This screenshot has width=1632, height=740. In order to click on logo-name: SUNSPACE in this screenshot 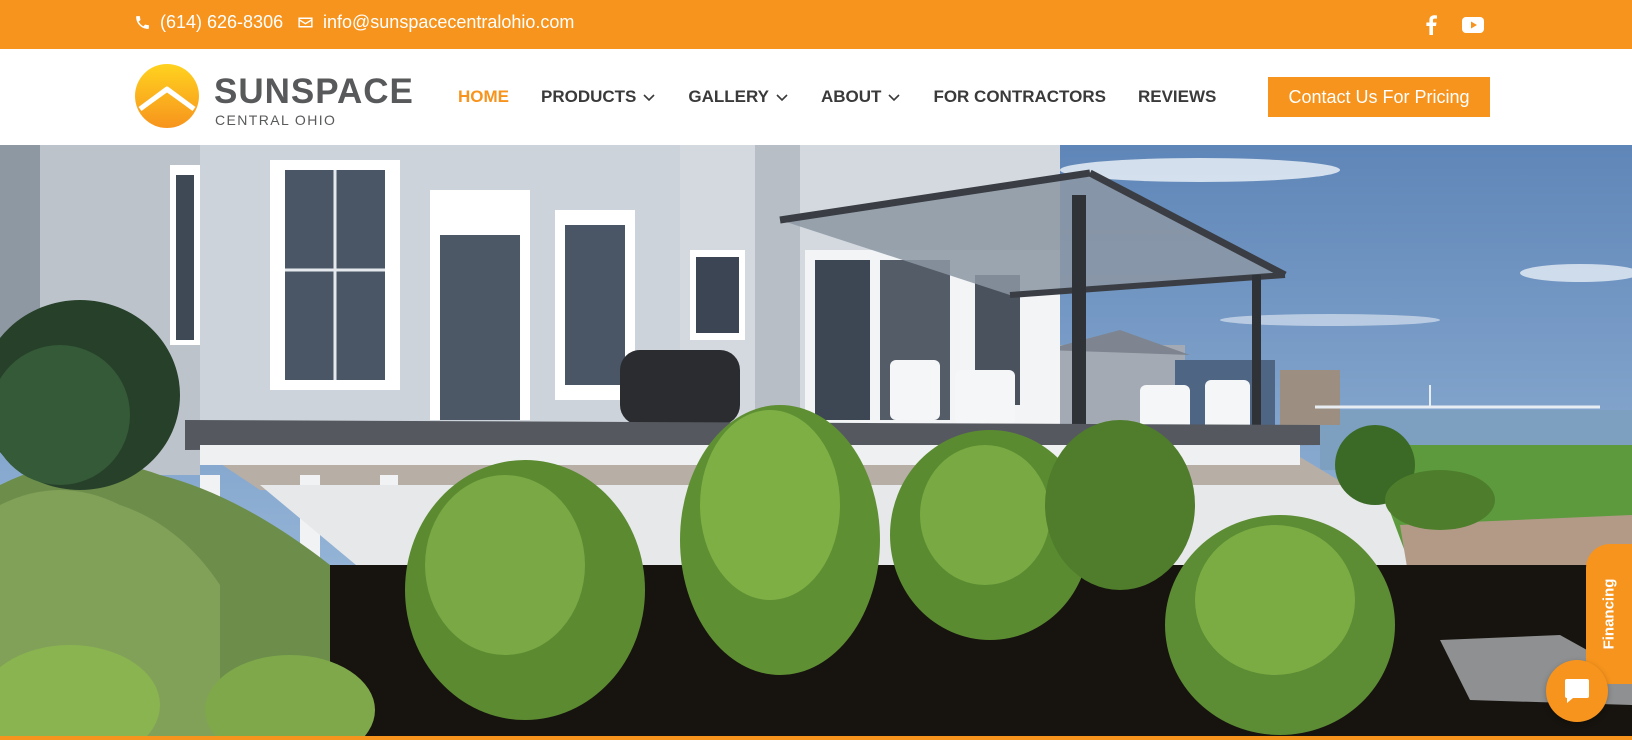, I will do `click(314, 91)`.